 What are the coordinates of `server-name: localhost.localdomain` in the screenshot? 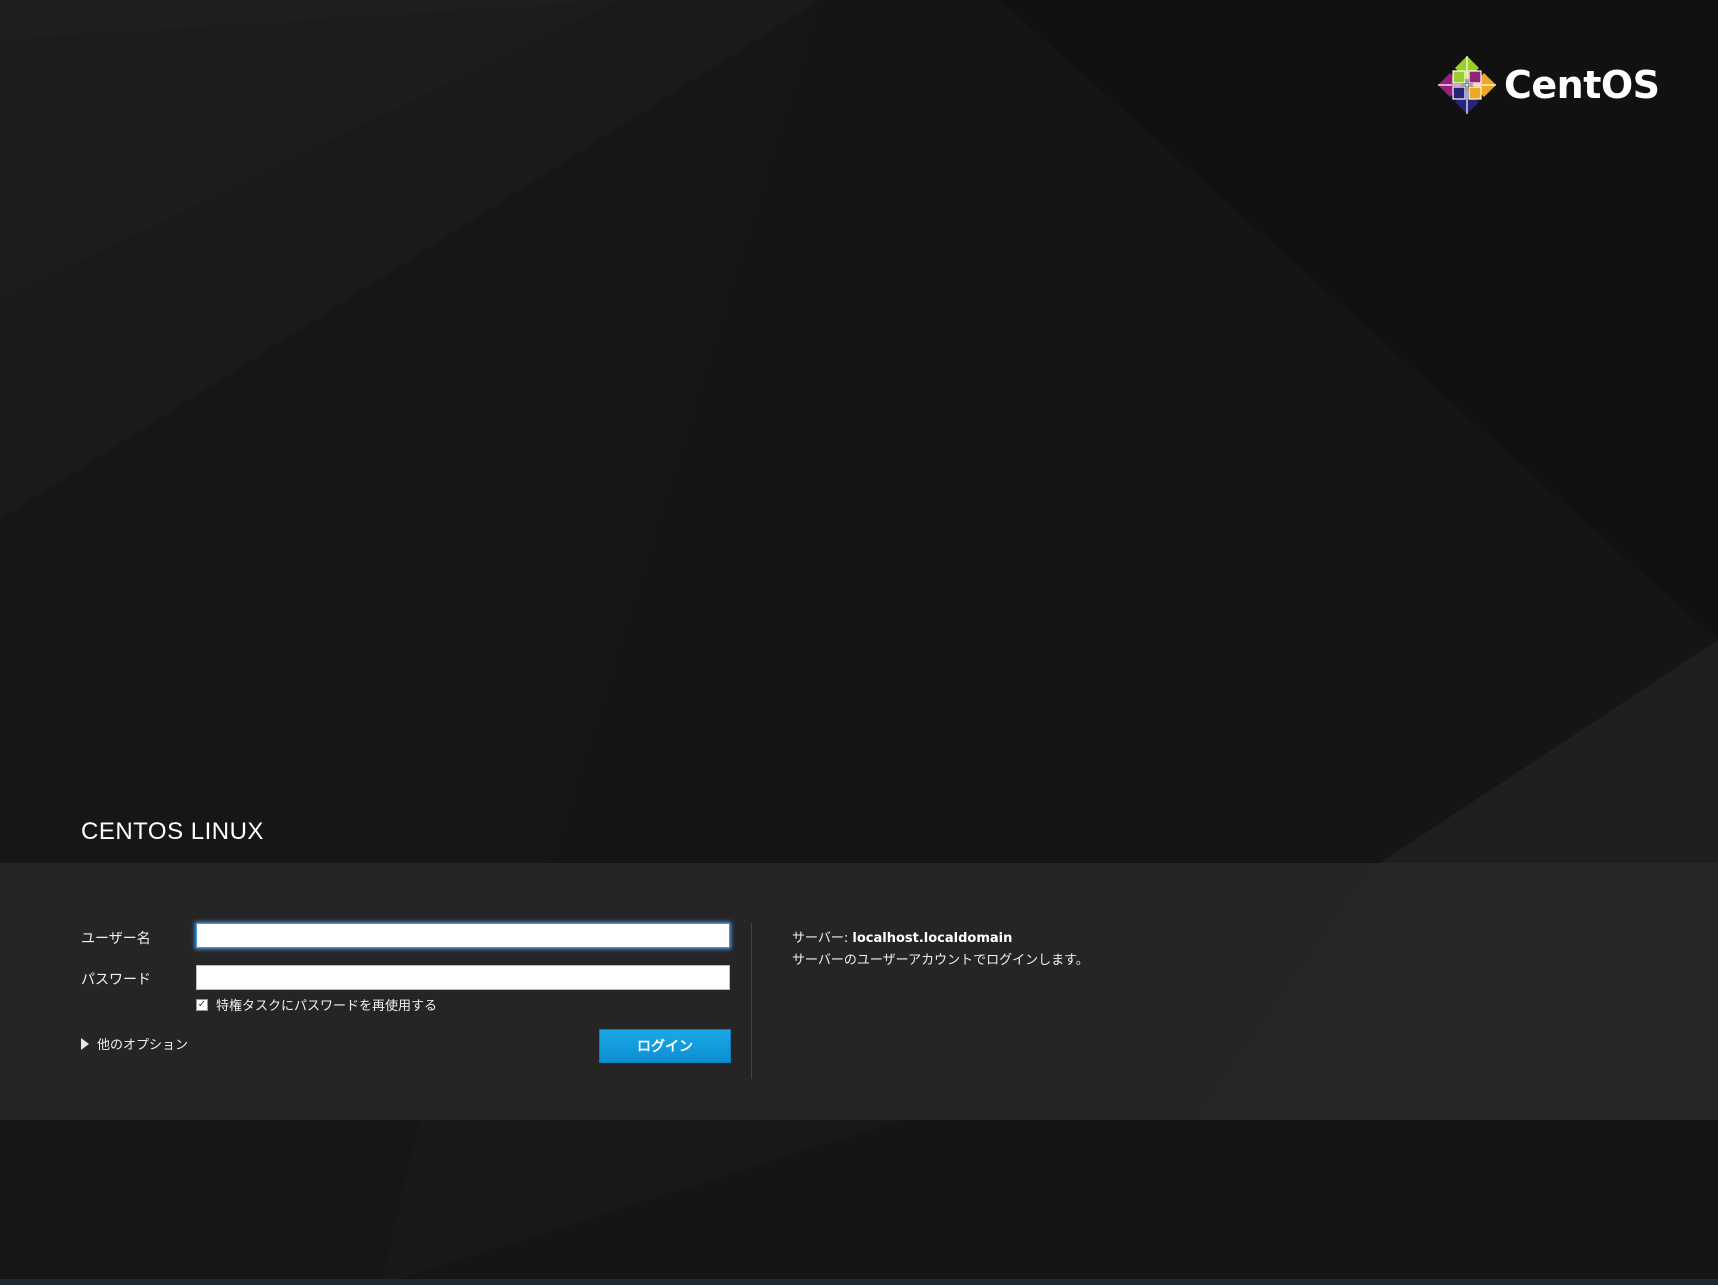 It's located at (932, 938).